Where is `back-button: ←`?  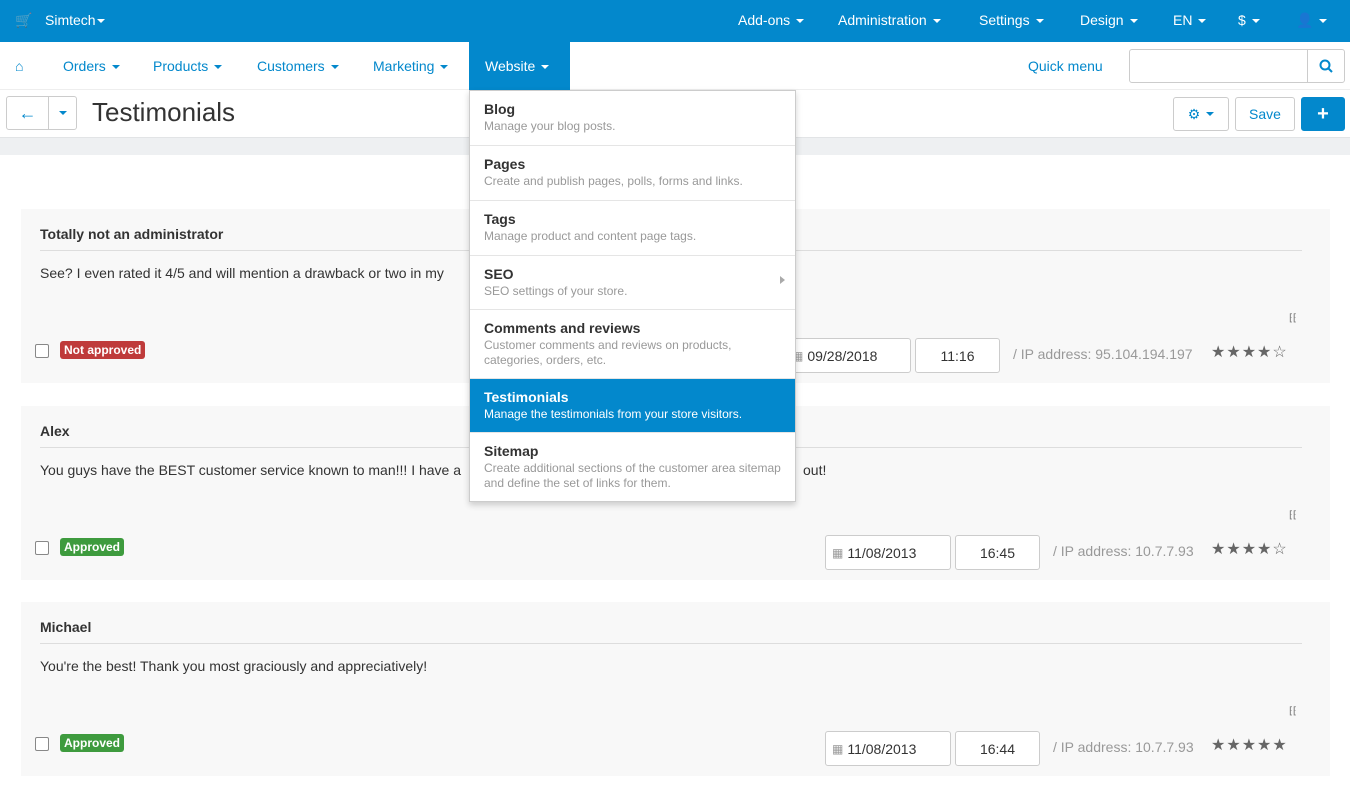 back-button: ← is located at coordinates (27, 113).